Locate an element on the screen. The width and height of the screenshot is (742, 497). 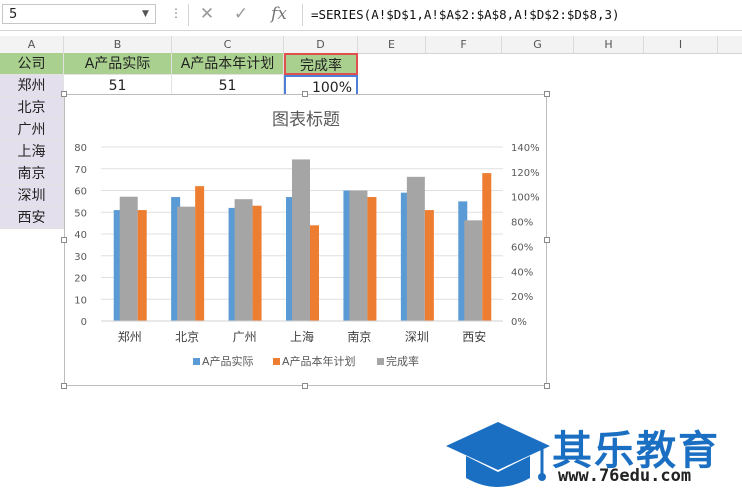
y-right-tick-label: 100% is located at coordinates (525, 198).